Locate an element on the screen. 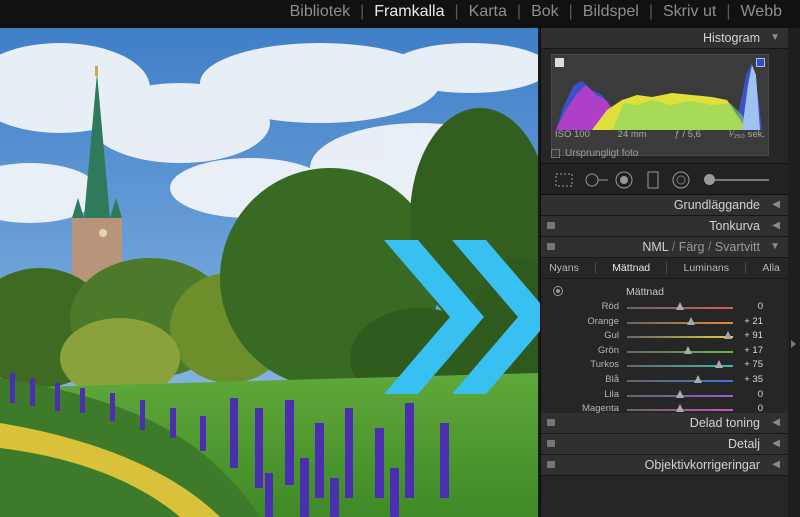 Image resolution: width=800 pixels, height=517 pixels. exif-focal: 24 mm is located at coordinates (632, 134).